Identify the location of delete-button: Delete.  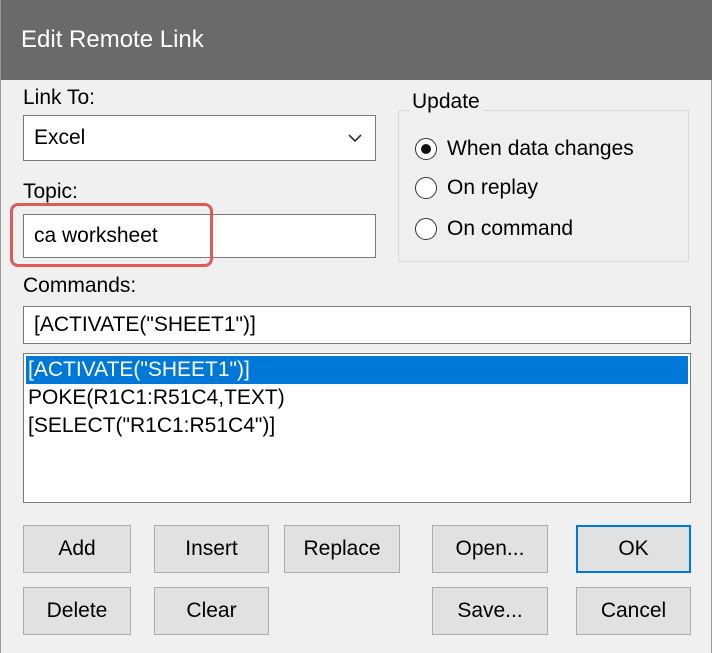
(77, 611).